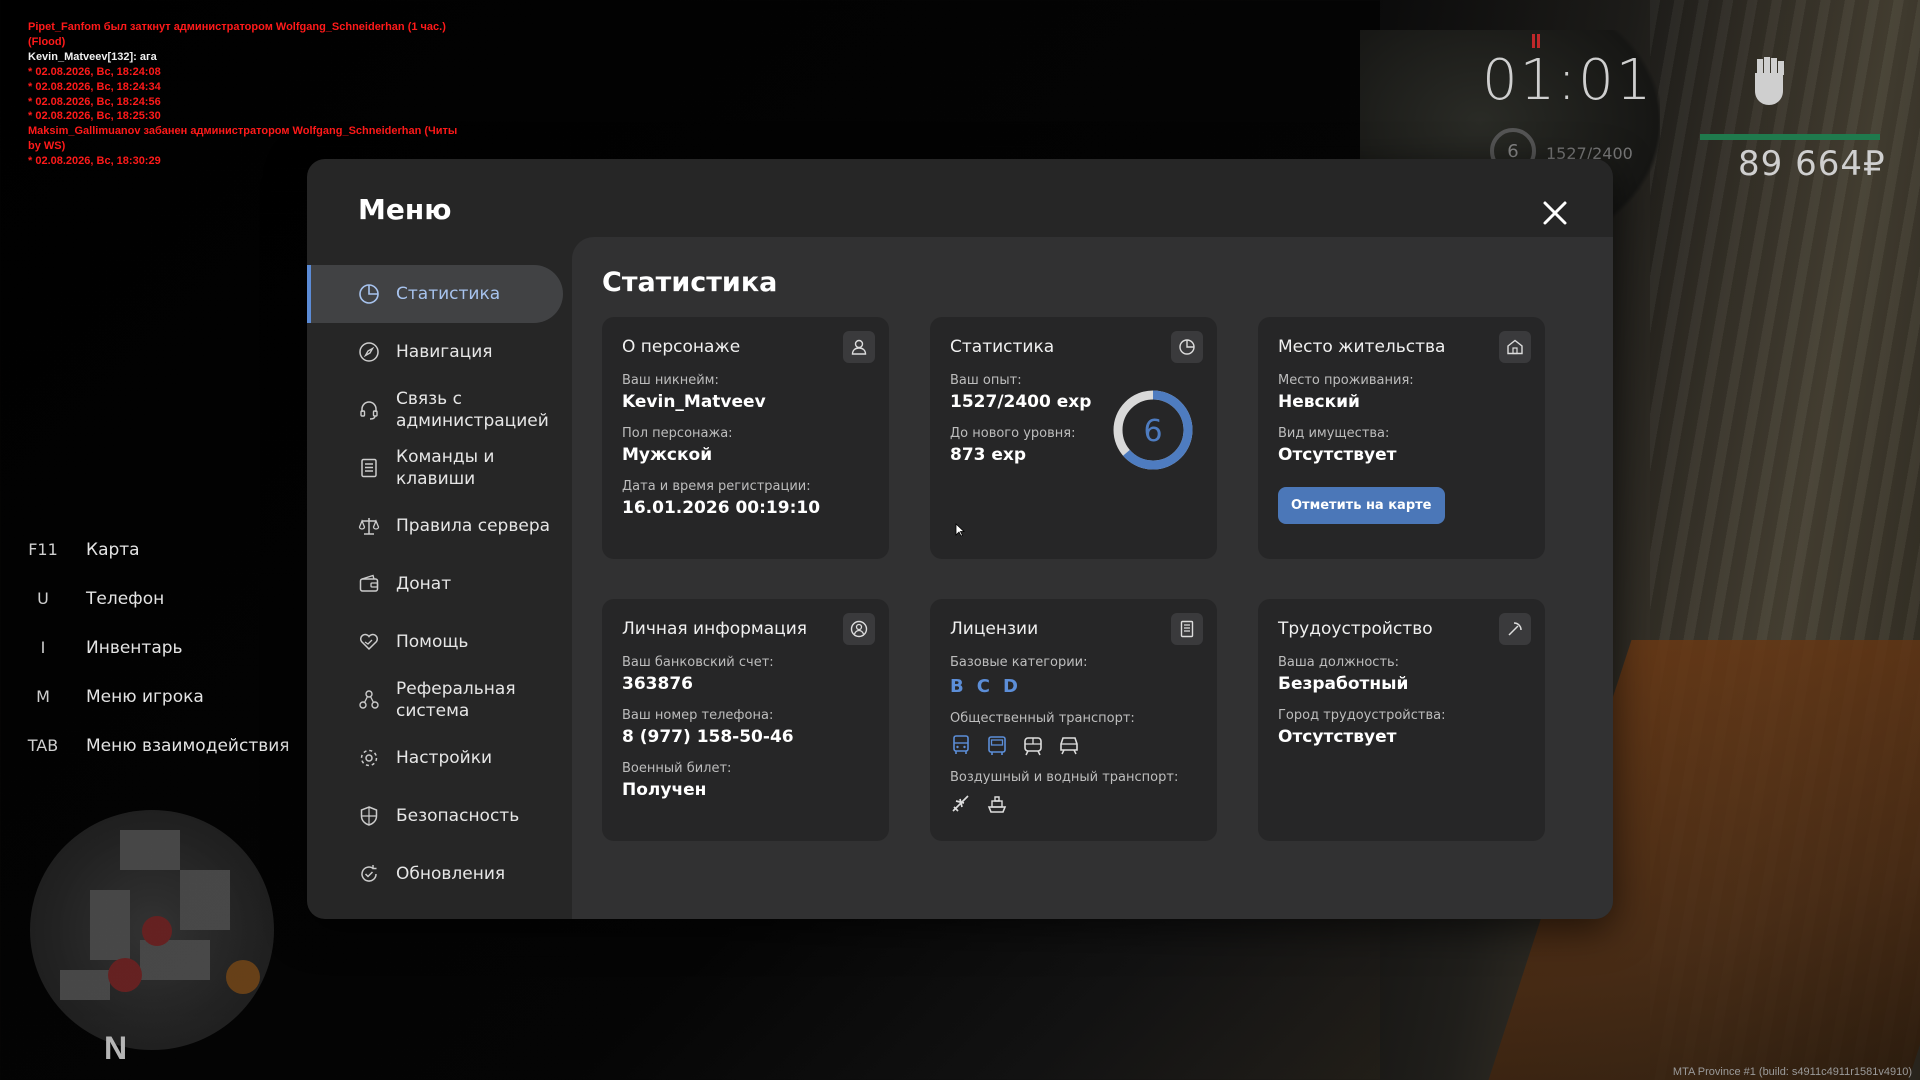 Image resolution: width=1920 pixels, height=1080 pixels. Describe the element at coordinates (694, 402) in the screenshot. I see `nickname-value: Kevin_Matveev` at that location.